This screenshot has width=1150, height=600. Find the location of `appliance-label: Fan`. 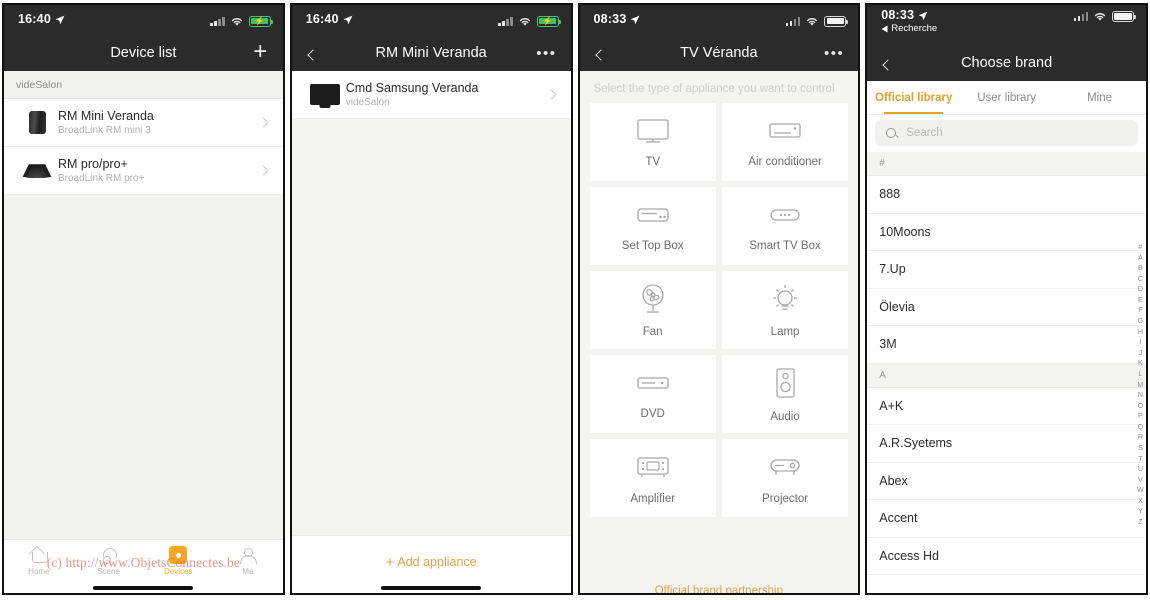

appliance-label: Fan is located at coordinates (652, 331).